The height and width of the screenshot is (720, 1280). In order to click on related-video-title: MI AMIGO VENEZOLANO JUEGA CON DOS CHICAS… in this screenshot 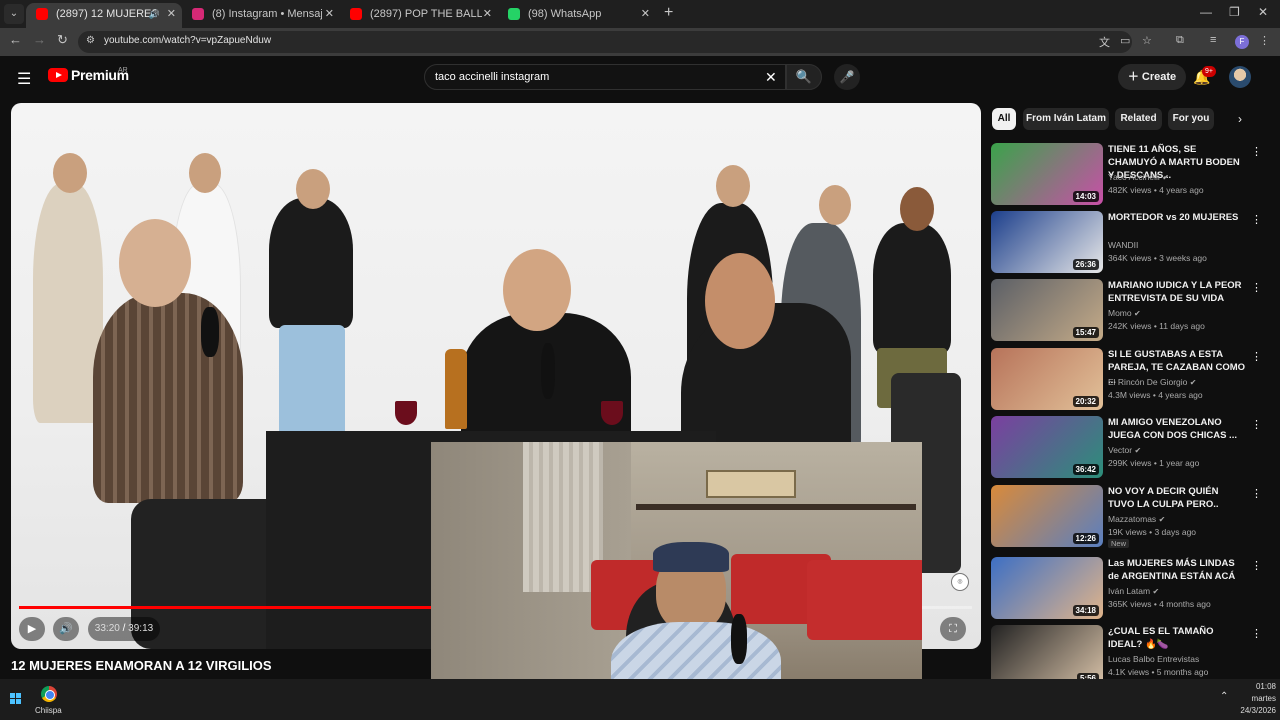, I will do `click(1177, 429)`.